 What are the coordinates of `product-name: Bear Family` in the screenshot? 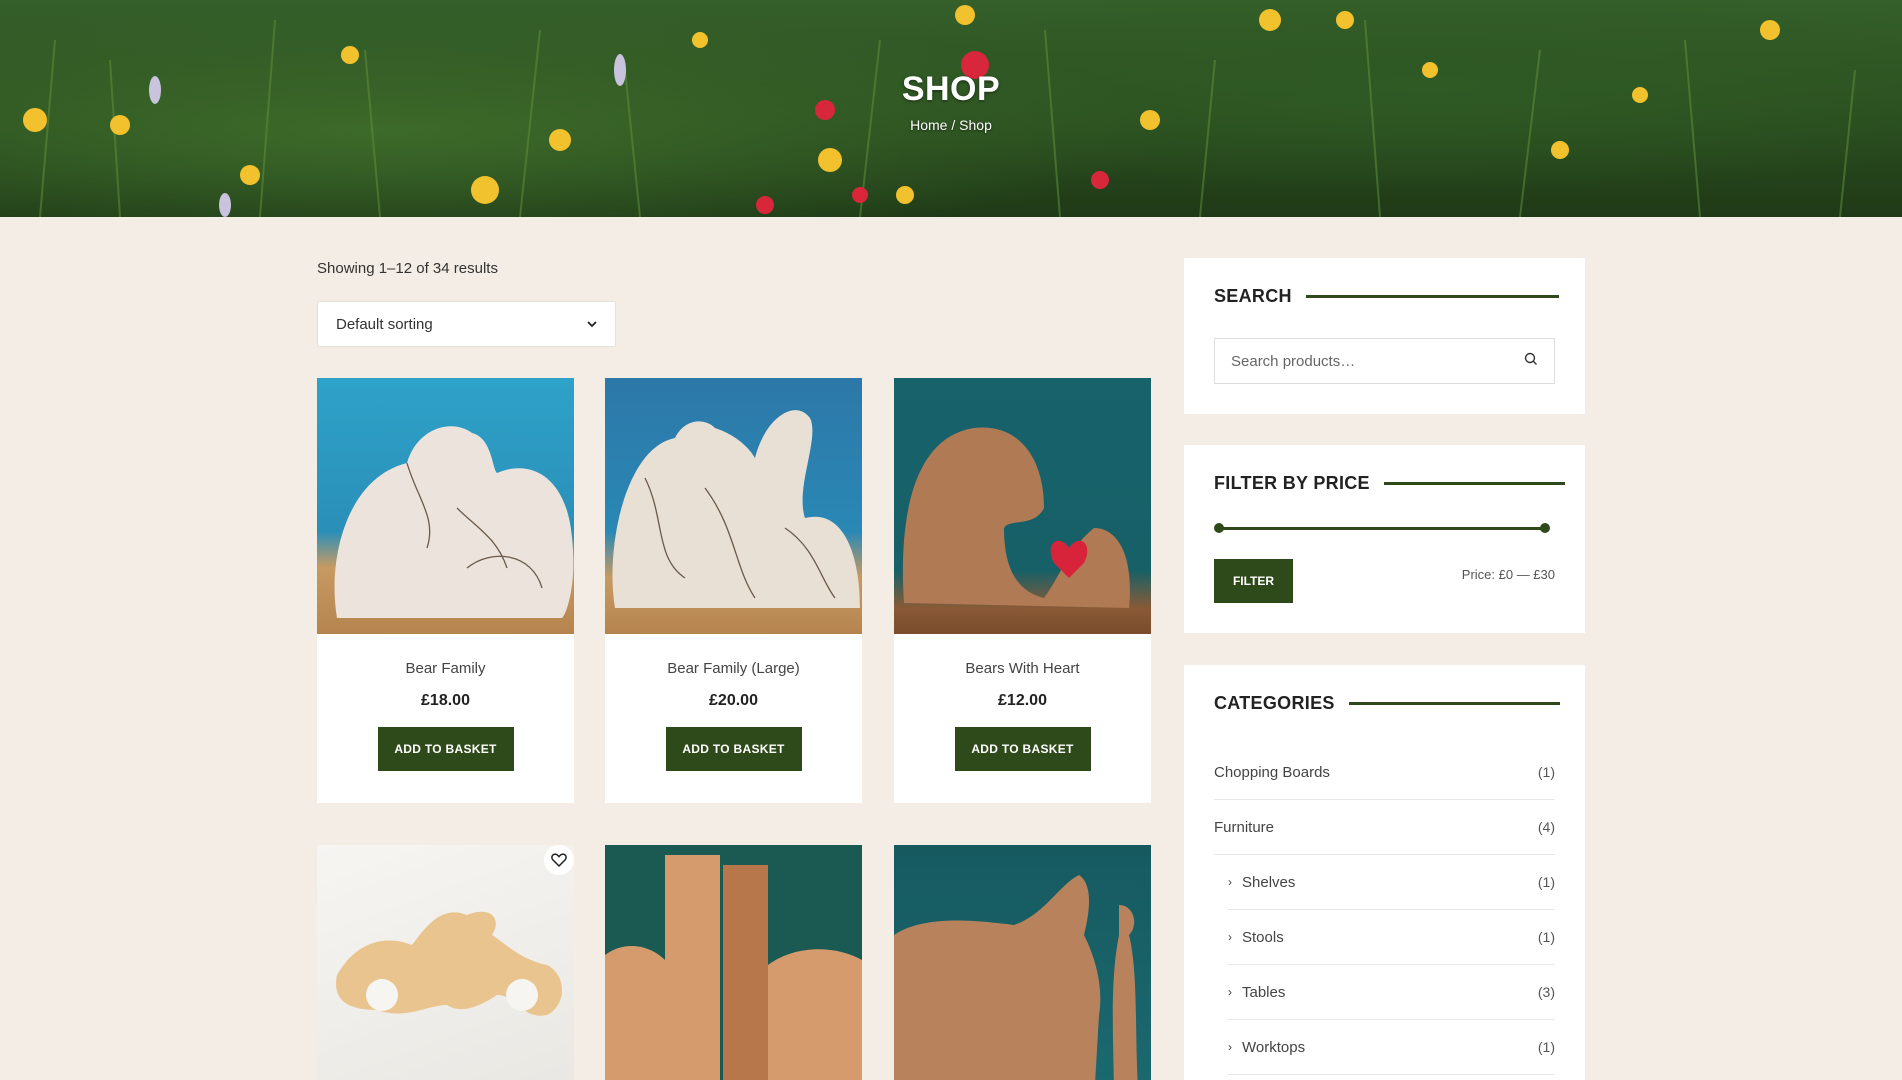 It's located at (445, 668).